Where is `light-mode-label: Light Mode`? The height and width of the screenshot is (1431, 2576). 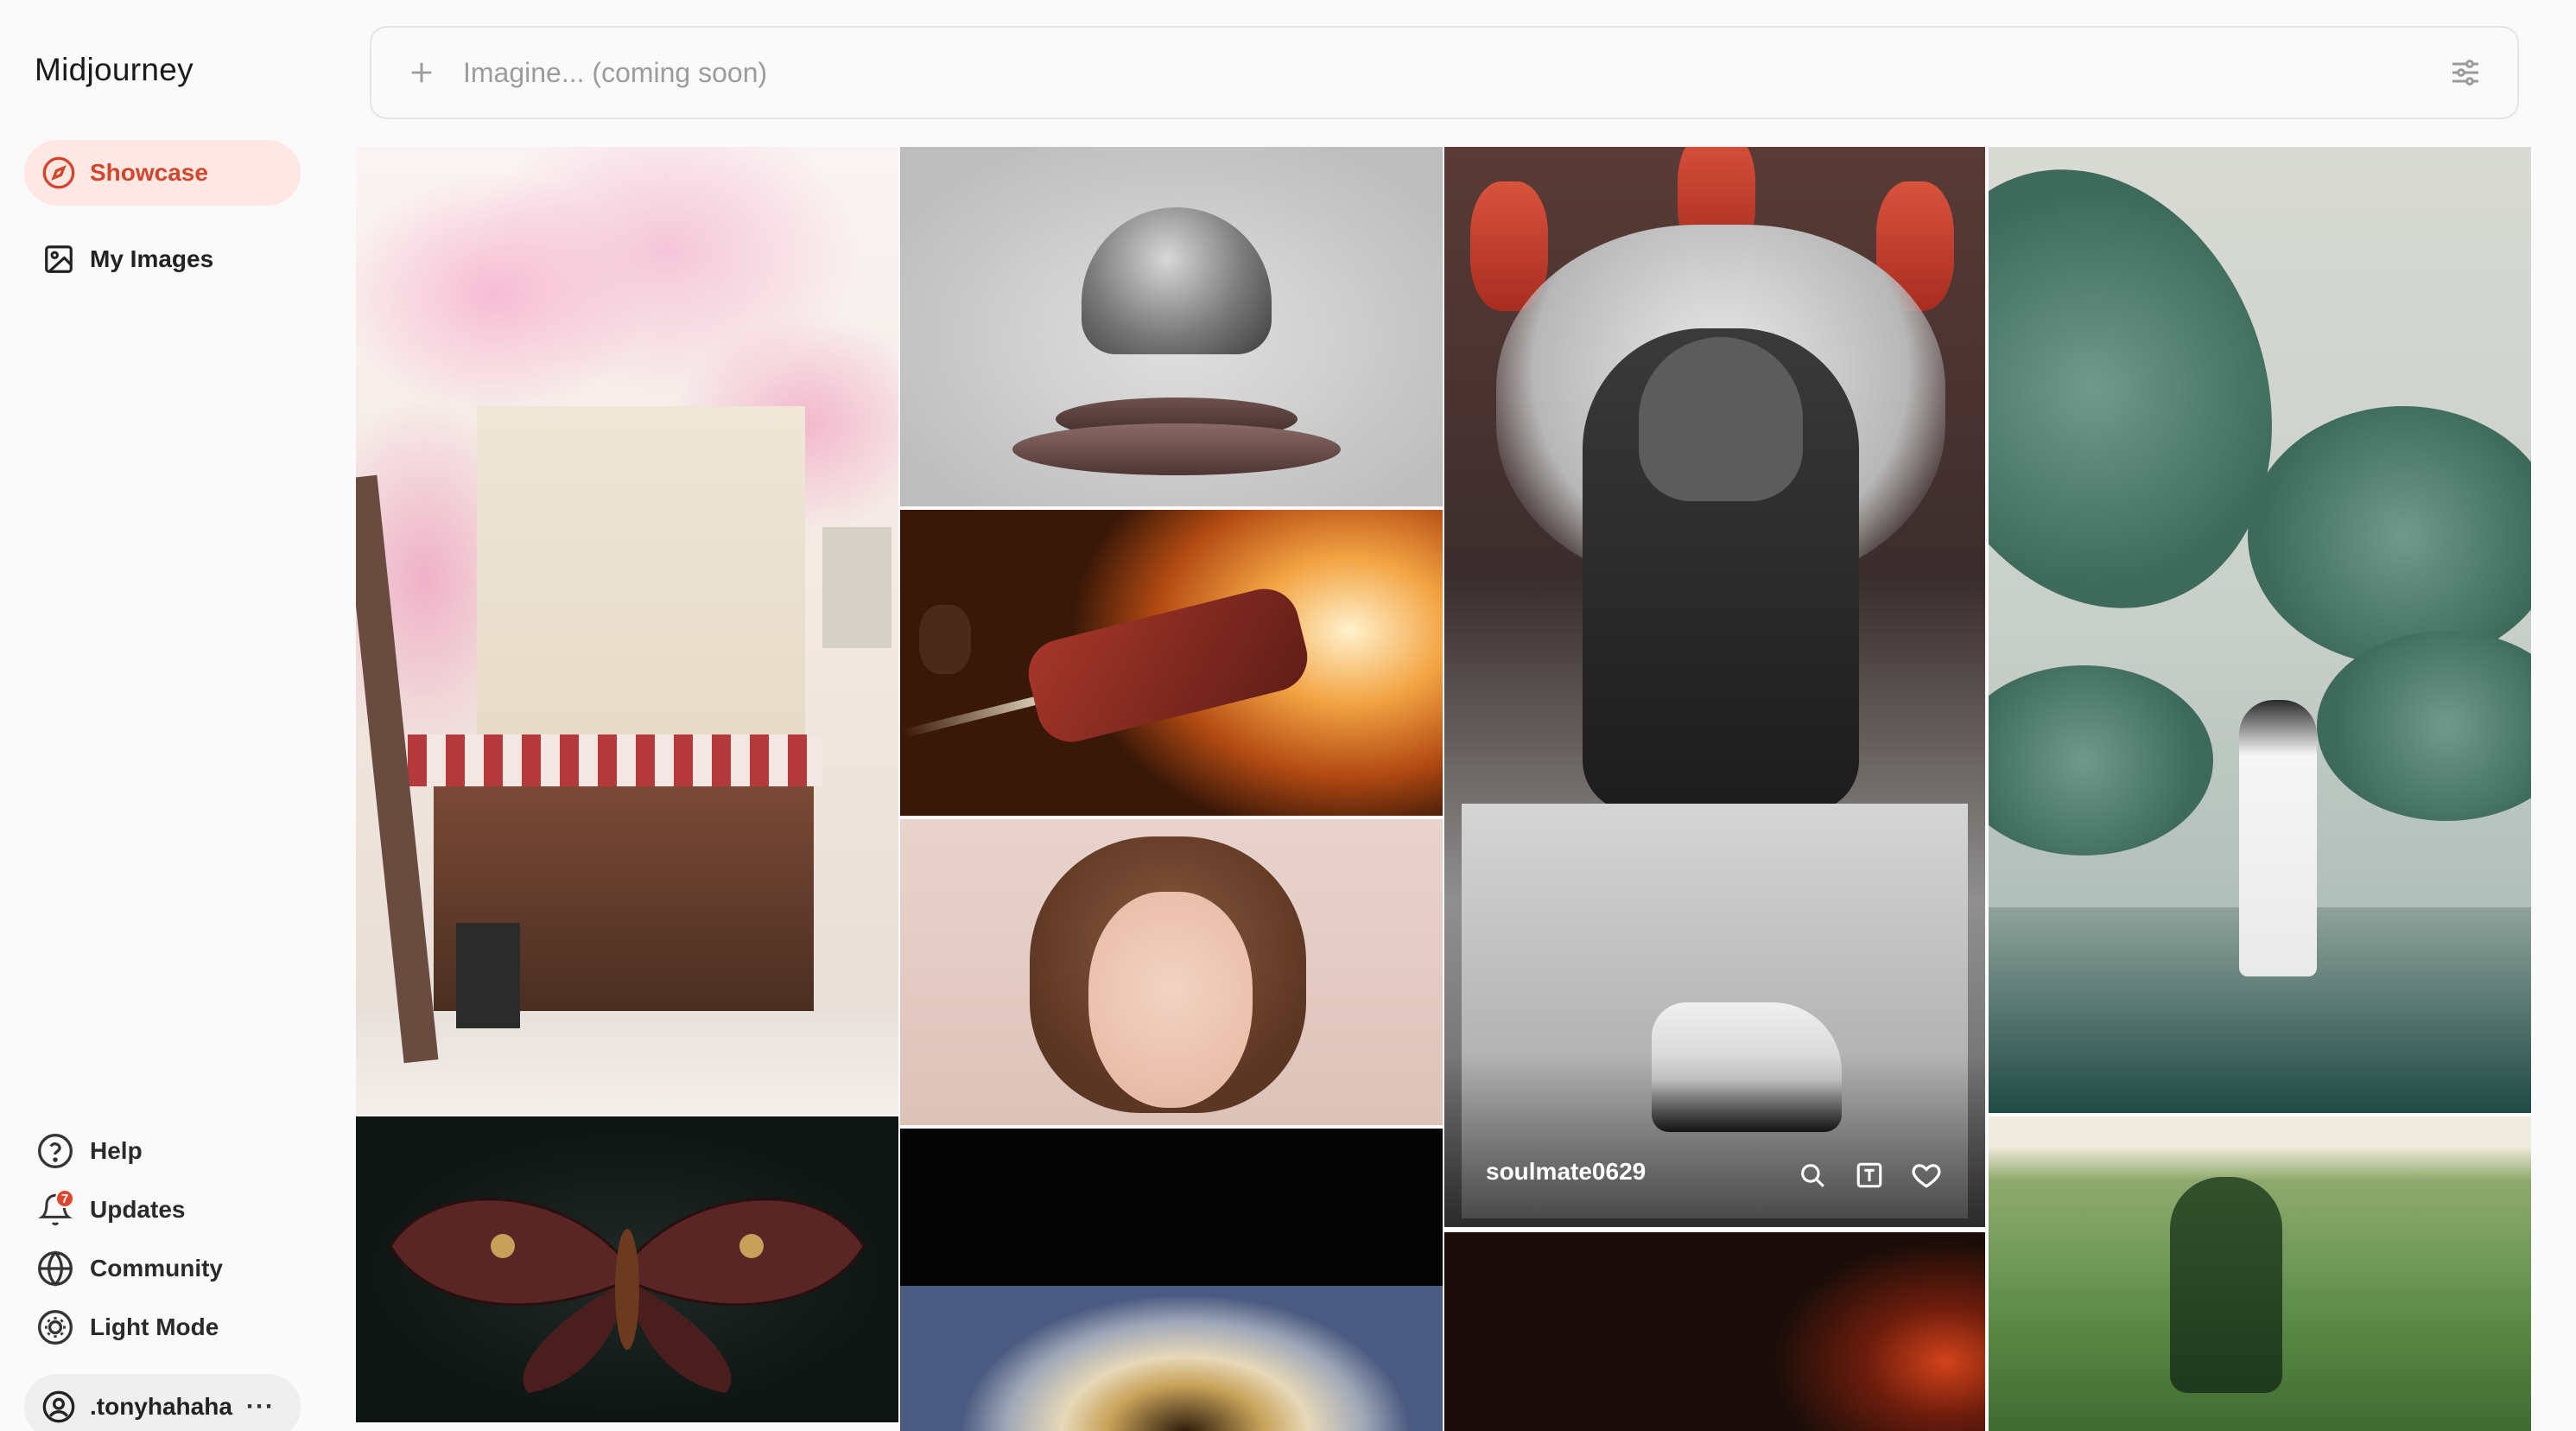 light-mode-label: Light Mode is located at coordinates (154, 1326).